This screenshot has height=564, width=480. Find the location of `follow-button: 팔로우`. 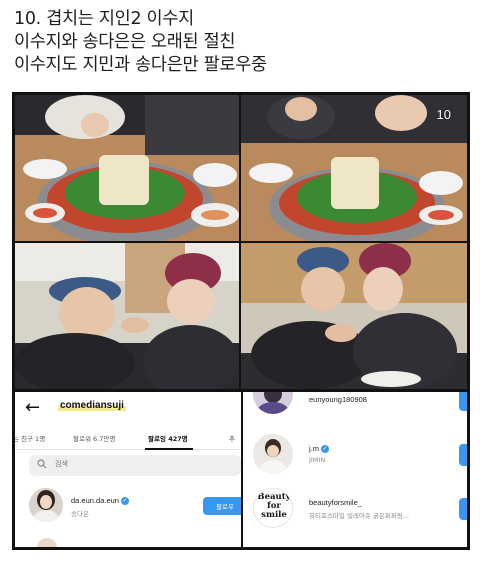

follow-button: 팔로우 is located at coordinates (222, 506).